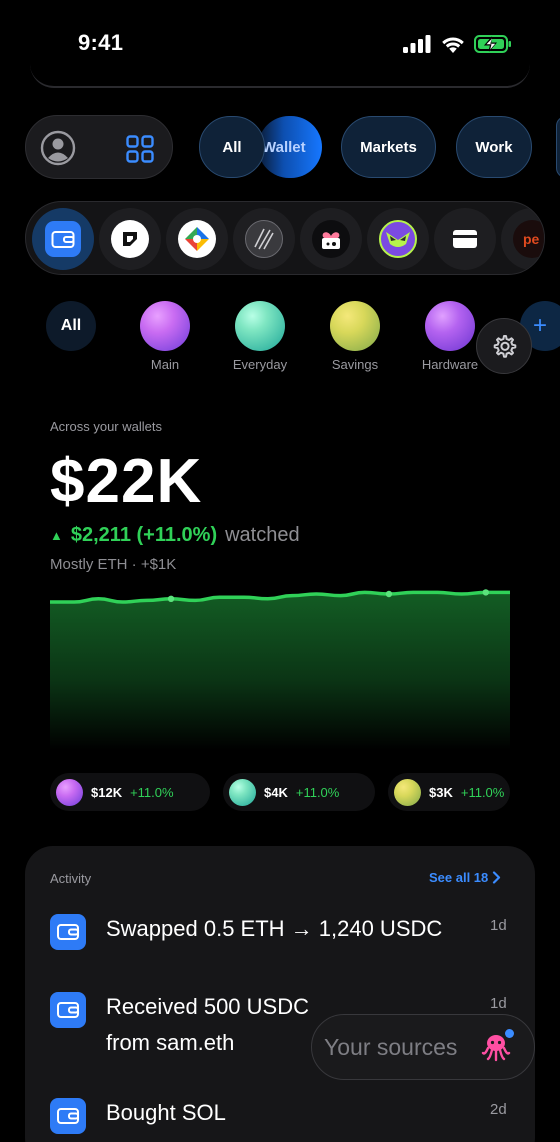 The height and width of the screenshot is (1142, 560). I want to click on colorful-app-icon, so click(197, 239).